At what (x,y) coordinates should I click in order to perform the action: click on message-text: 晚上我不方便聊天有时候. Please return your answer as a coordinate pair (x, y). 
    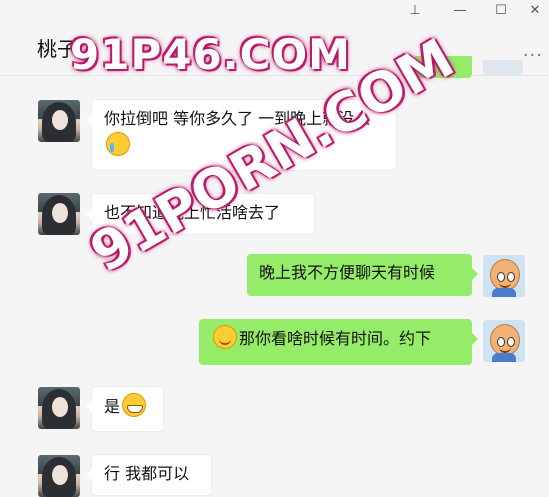
    Looking at the image, I should click on (347, 272).